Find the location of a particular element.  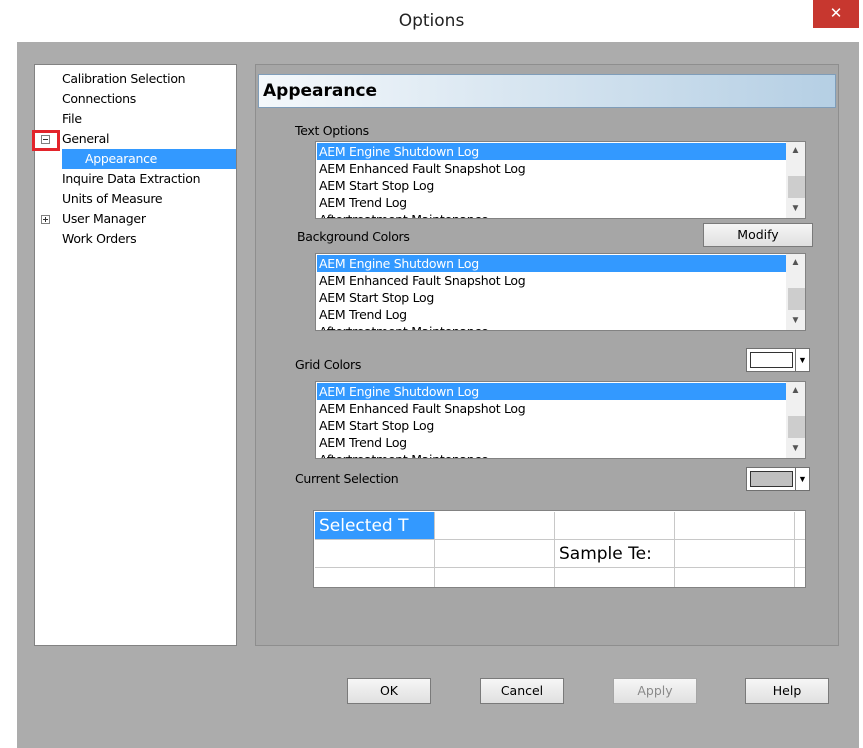

apply-button: Apply is located at coordinates (655, 691).